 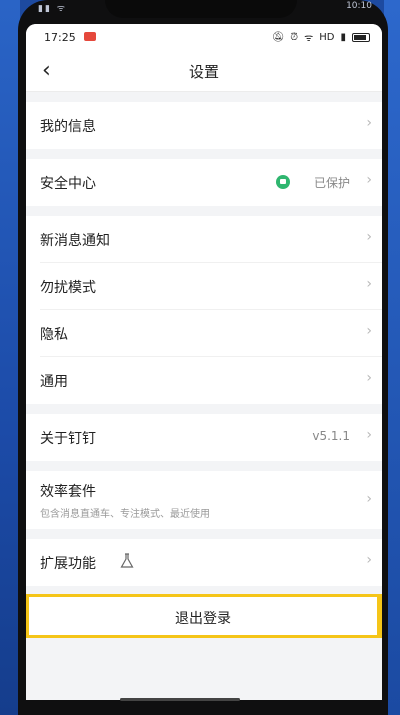 What do you see at coordinates (327, 37) in the screenshot?
I see `network-label: HD` at bounding box center [327, 37].